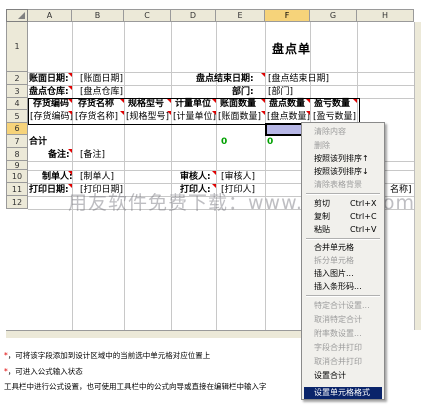 The width and height of the screenshot is (421, 406). Describe the element at coordinates (17, 91) in the screenshot. I see `row-header-3: 3` at that location.